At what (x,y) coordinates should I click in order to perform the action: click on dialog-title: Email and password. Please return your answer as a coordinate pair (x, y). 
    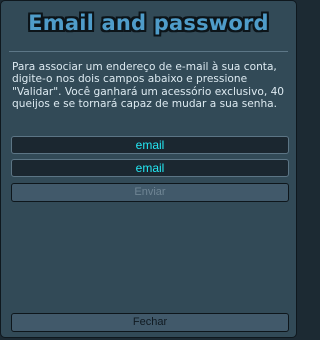
    Looking at the image, I should click on (148, 23).